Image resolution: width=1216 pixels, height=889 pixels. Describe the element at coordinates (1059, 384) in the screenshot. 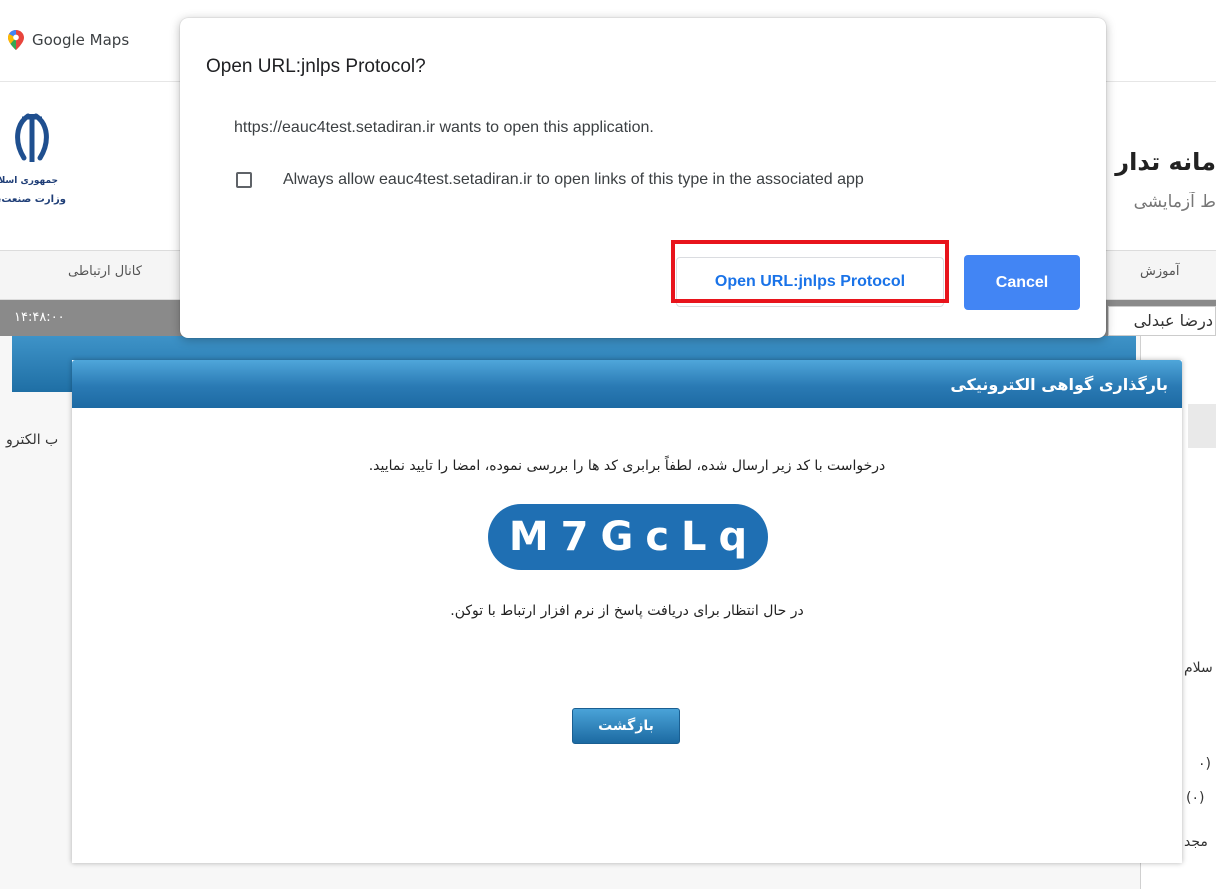

I see `dialog-title: بارگذاری گواهی الکترونیکی` at that location.